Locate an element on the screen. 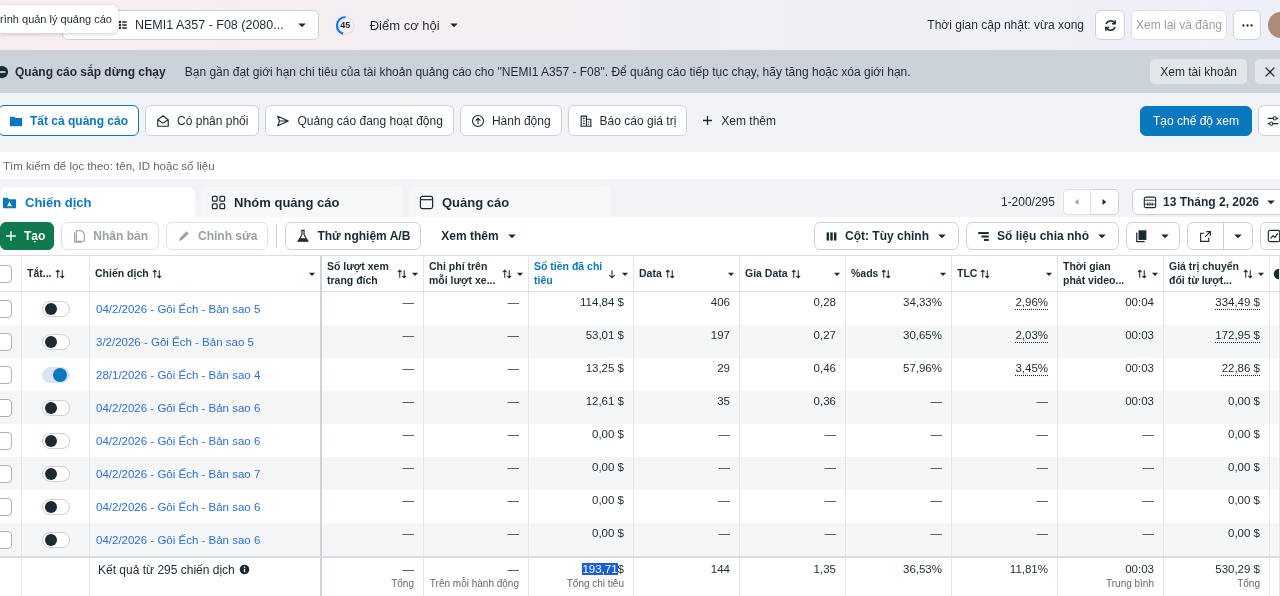  table-cell: 197 is located at coordinates (687, 341).